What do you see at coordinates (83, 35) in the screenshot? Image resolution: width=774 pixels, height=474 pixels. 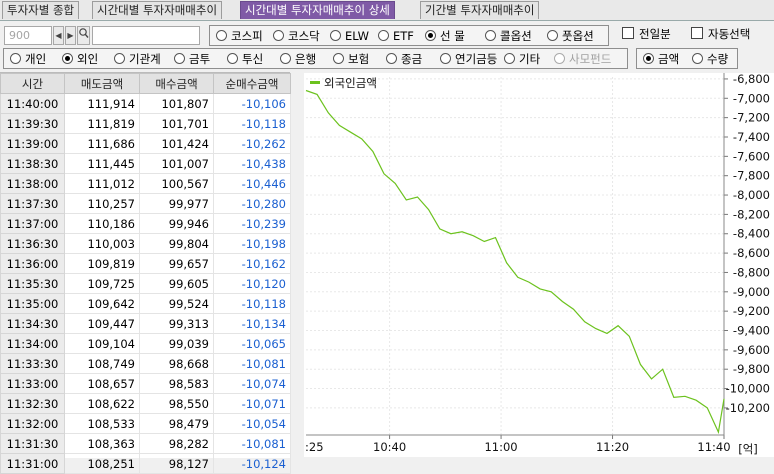 I see `search-icon` at bounding box center [83, 35].